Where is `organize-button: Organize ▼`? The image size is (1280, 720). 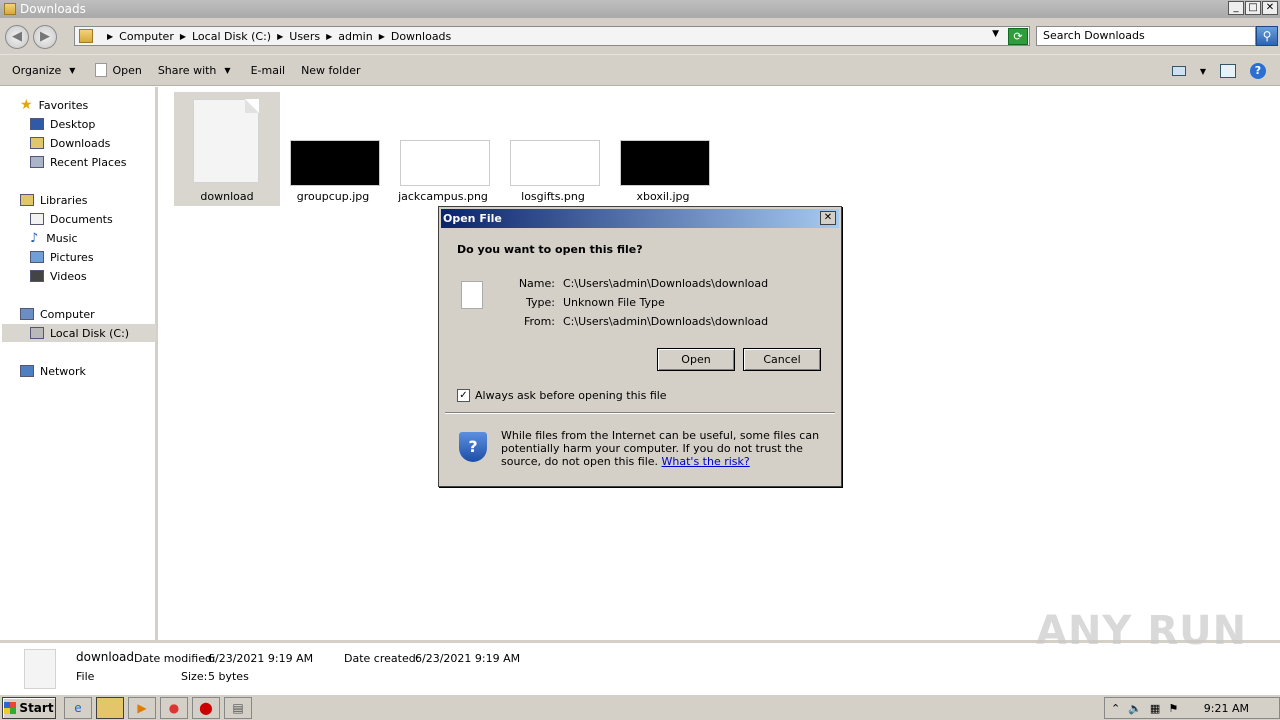
organize-button: Organize ▼ is located at coordinates (43, 70).